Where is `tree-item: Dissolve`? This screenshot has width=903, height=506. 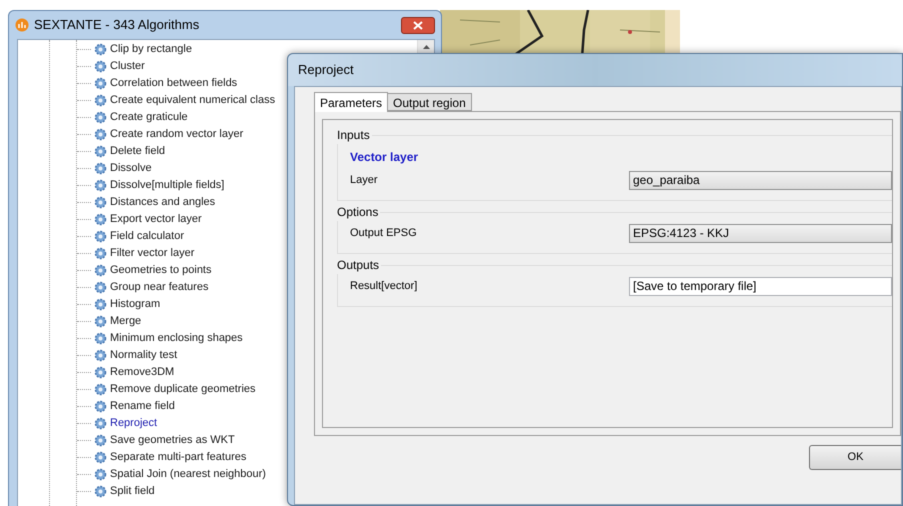
tree-item: Dissolve is located at coordinates (131, 168).